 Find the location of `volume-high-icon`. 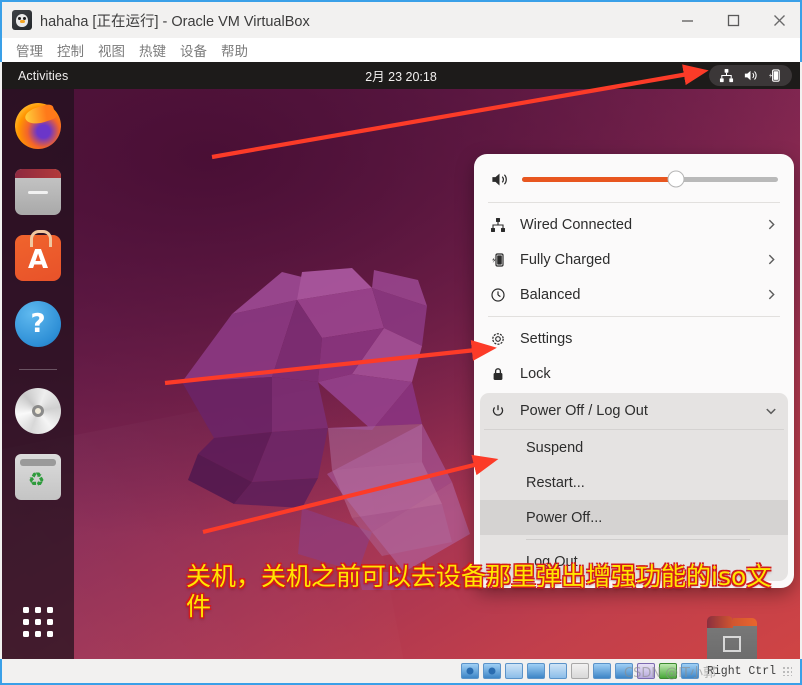

volume-high-icon is located at coordinates (503, 179).